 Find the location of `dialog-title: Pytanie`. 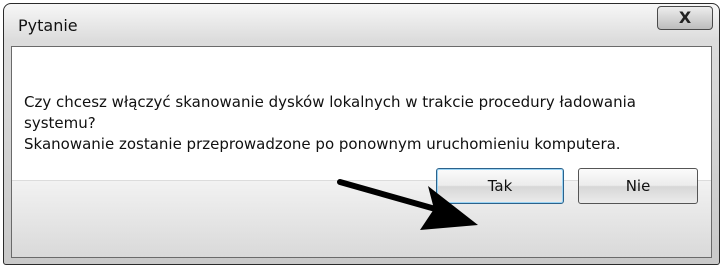

dialog-title: Pytanie is located at coordinates (48, 25).